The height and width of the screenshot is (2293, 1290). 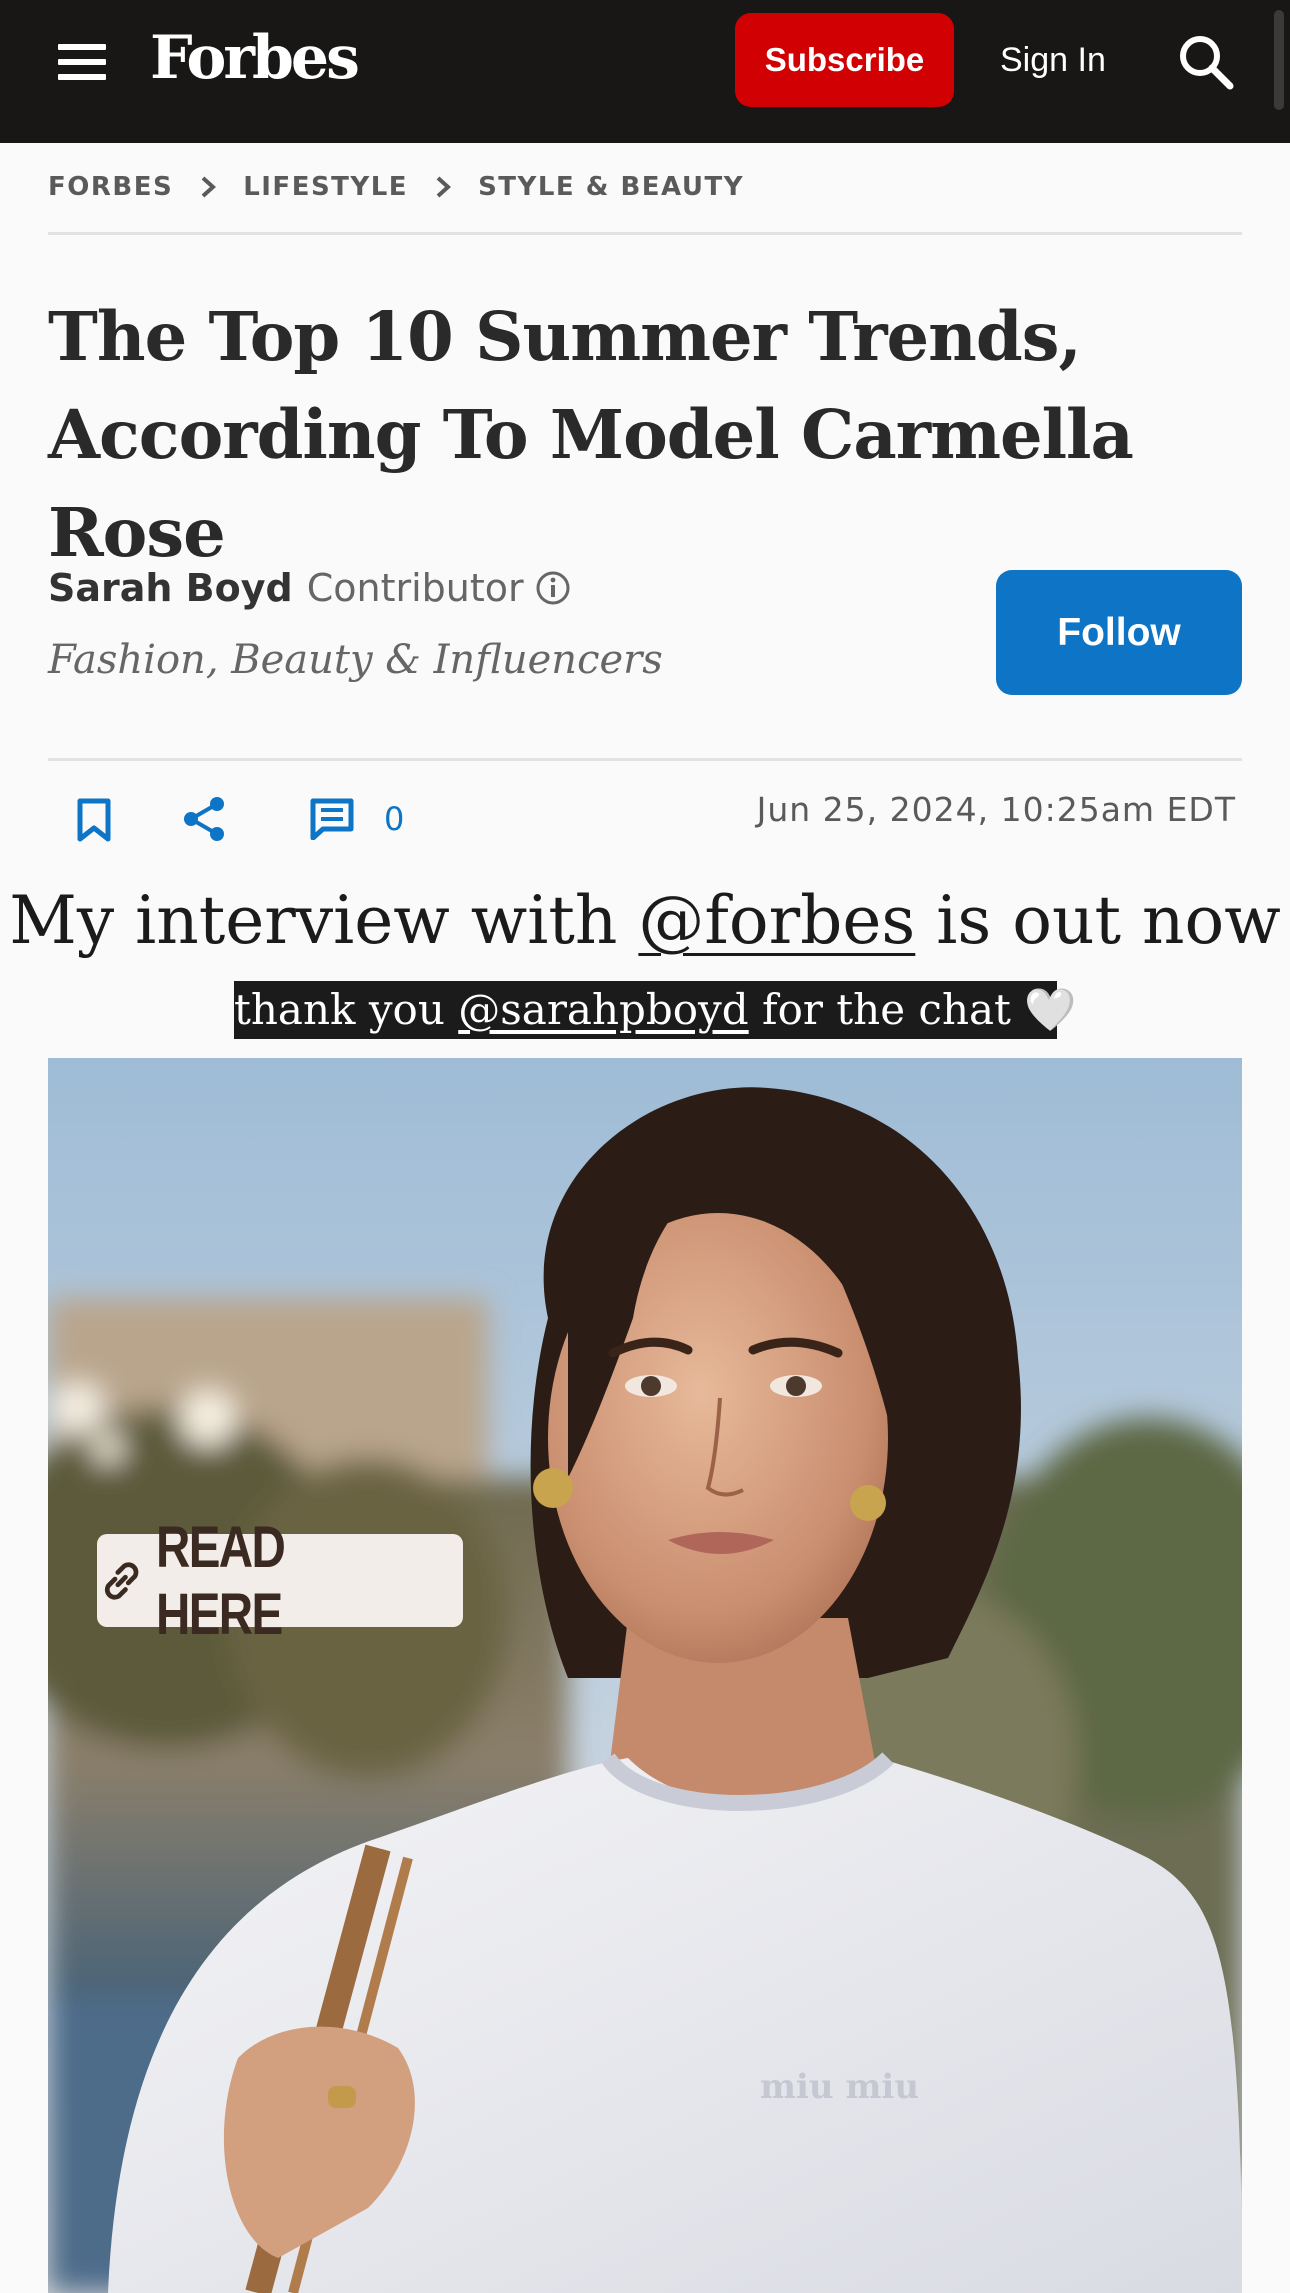 What do you see at coordinates (221, 1580) in the screenshot?
I see `read-here-label: READ HERE` at bounding box center [221, 1580].